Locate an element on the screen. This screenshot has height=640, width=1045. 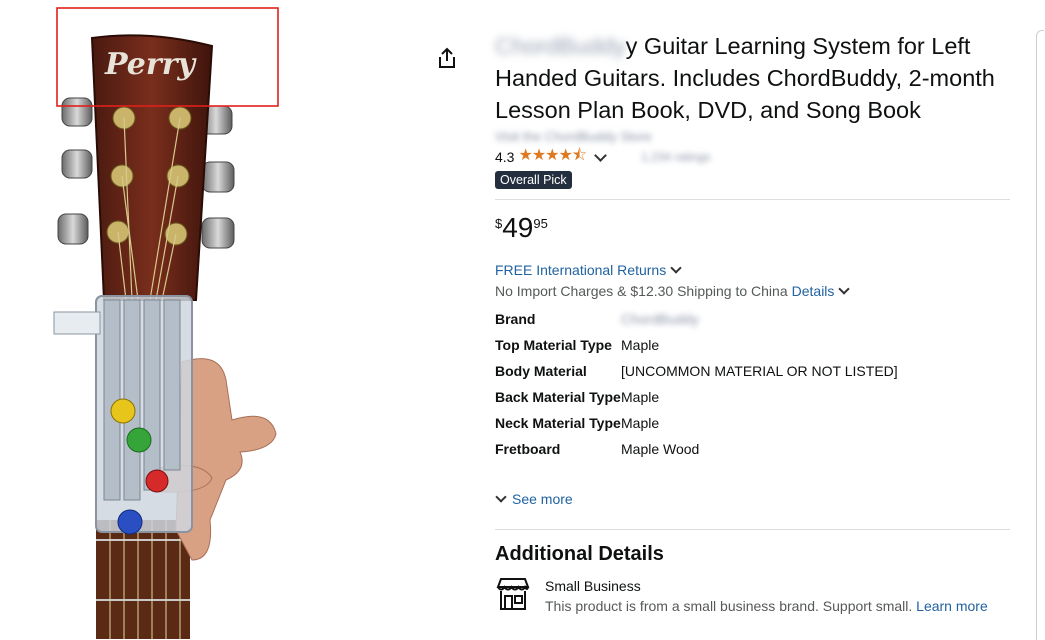
share-icon is located at coordinates (447, 57).